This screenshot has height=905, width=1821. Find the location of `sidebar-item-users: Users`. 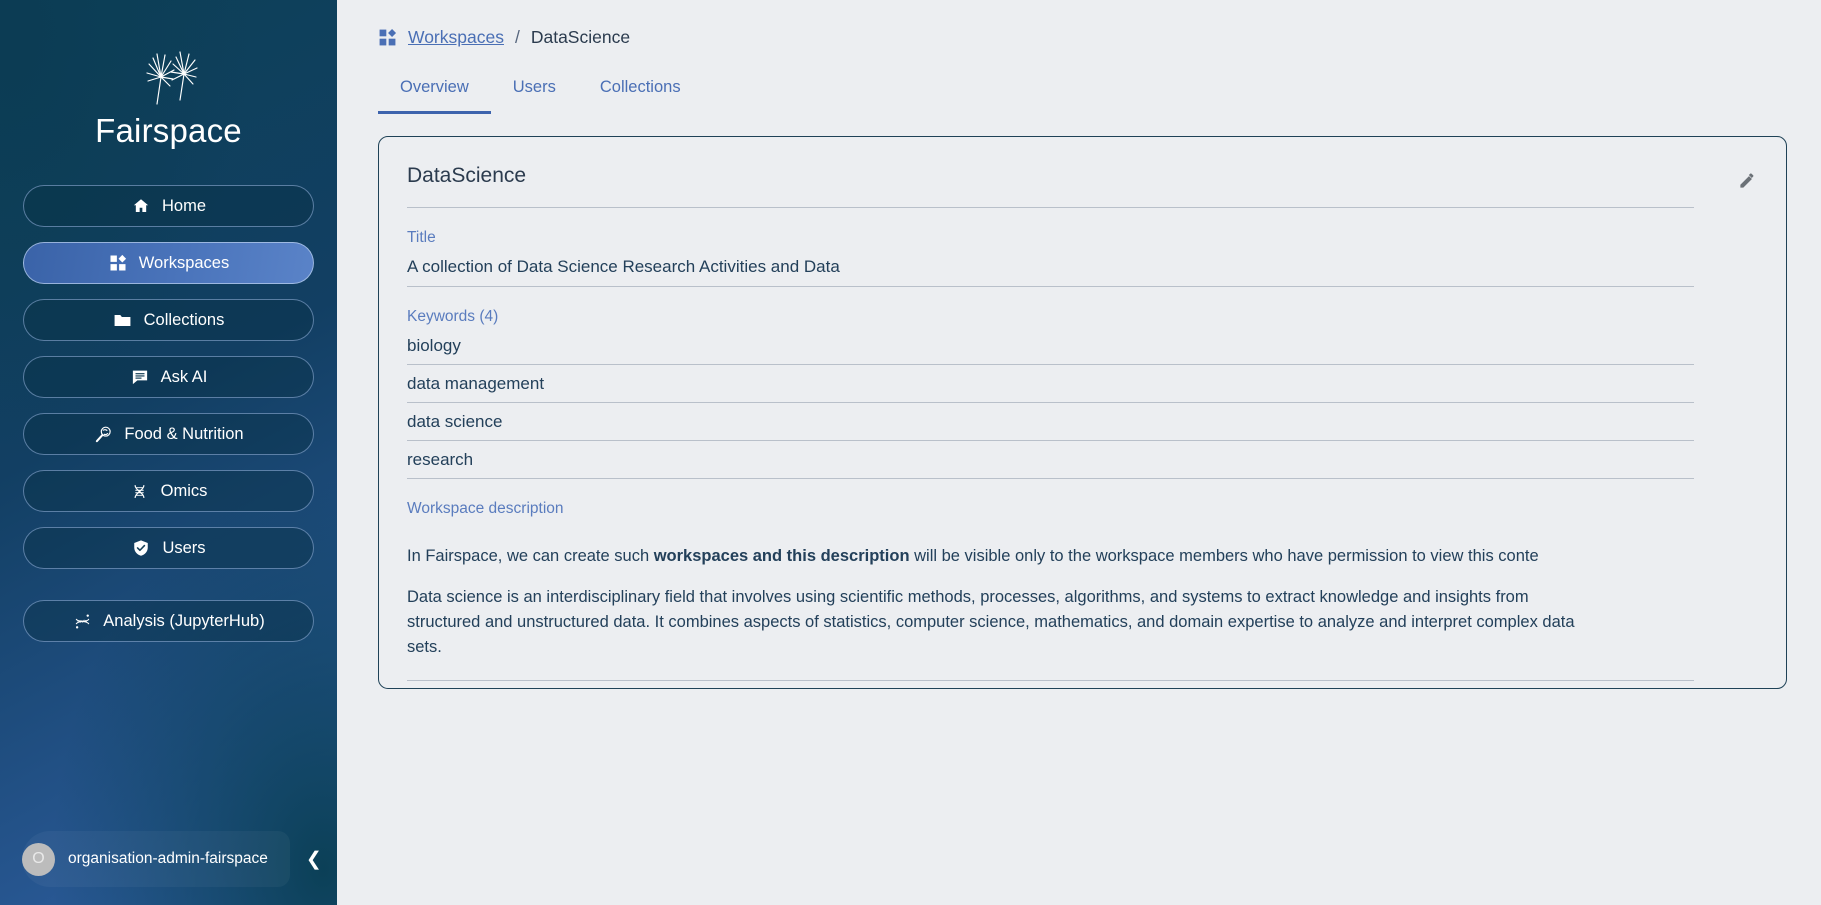

sidebar-item-users: Users is located at coordinates (168, 548).